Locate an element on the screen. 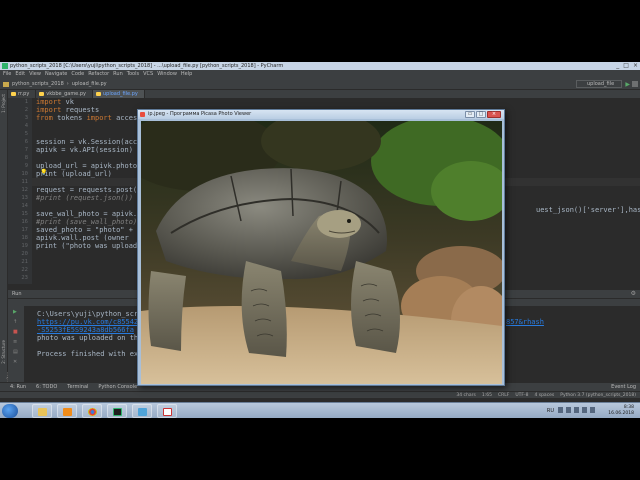  menu-window: Window is located at coordinates (167, 74).